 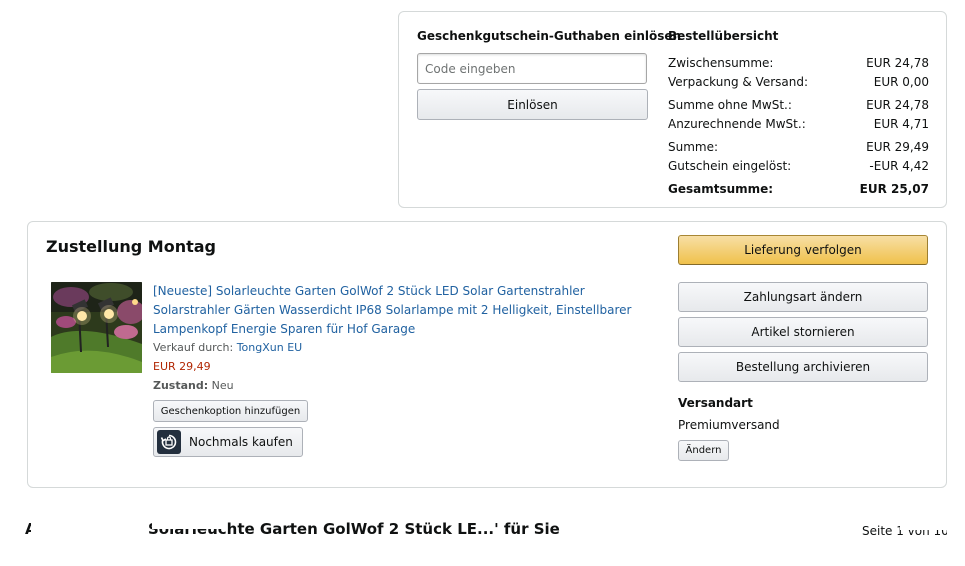 I want to click on sum-row: Summe: EUR 29,49, so click(x=798, y=147).